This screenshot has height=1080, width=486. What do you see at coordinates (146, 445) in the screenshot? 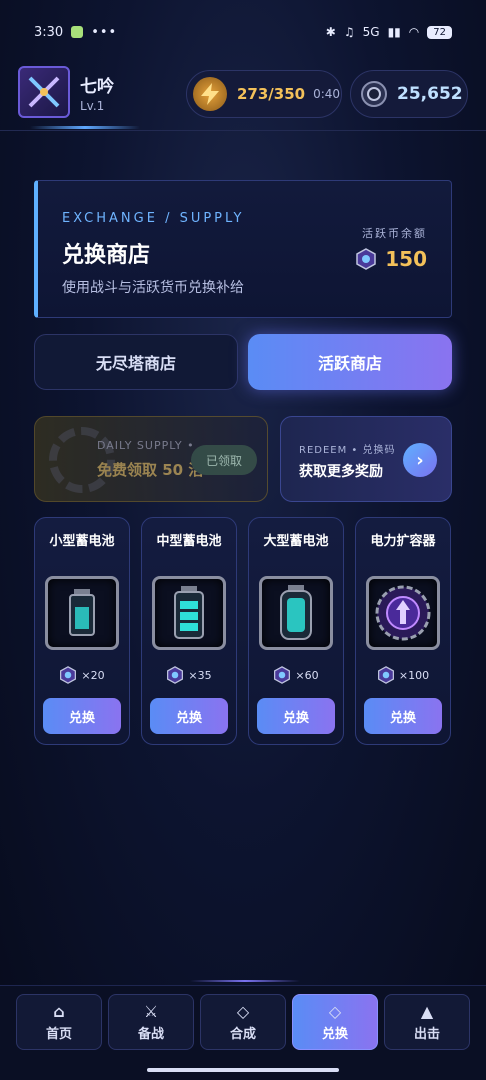
I see `daily-supply-label: DAILY SUPPLY •` at bounding box center [146, 445].